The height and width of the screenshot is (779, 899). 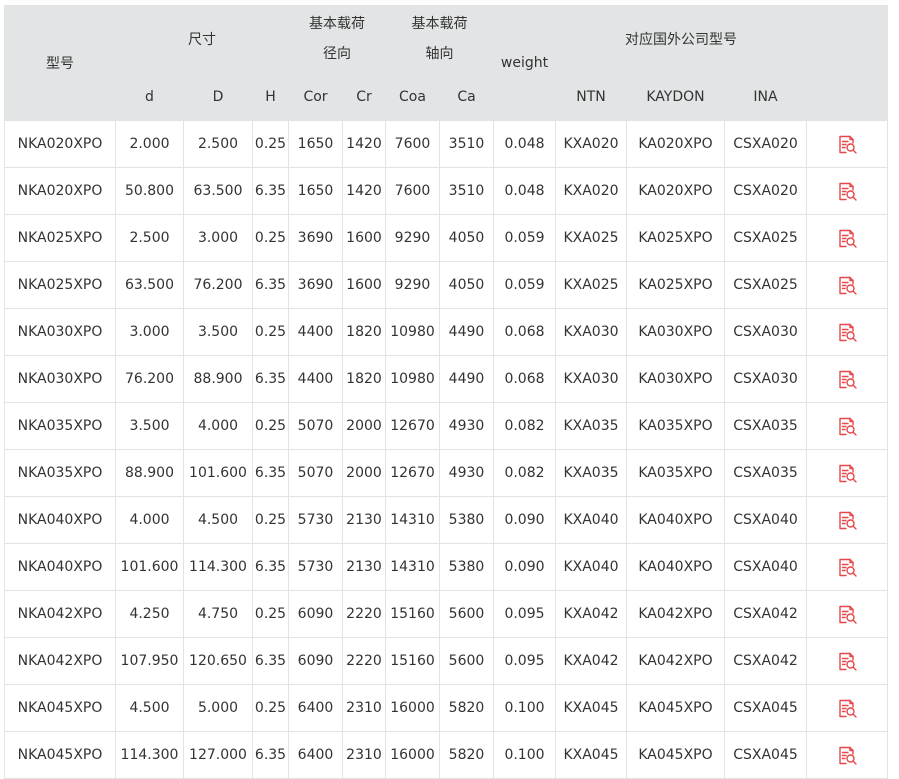 What do you see at coordinates (364, 520) in the screenshot?
I see `cell-Cr: 2130` at bounding box center [364, 520].